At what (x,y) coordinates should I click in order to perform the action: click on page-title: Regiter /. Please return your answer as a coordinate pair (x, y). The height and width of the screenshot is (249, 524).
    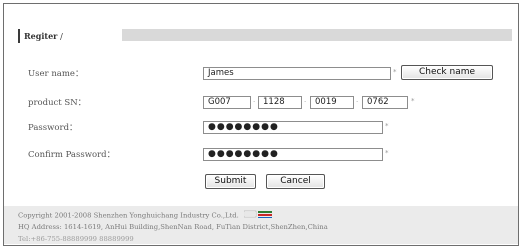
    Looking at the image, I should click on (43, 36).